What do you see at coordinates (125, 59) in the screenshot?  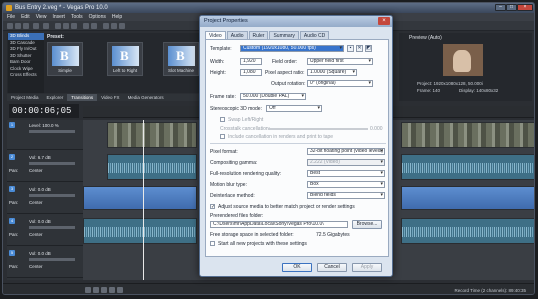 I see `preset-thumbnail: B Left to Right` at bounding box center [125, 59].